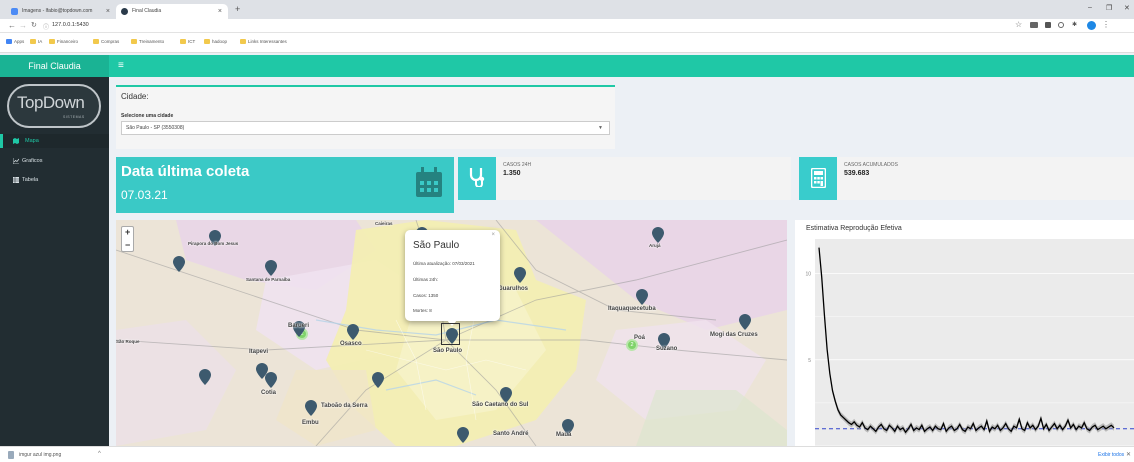  Describe the element at coordinates (144, 195) in the screenshot. I see `last-collection-date: 07.03.21` at that location.